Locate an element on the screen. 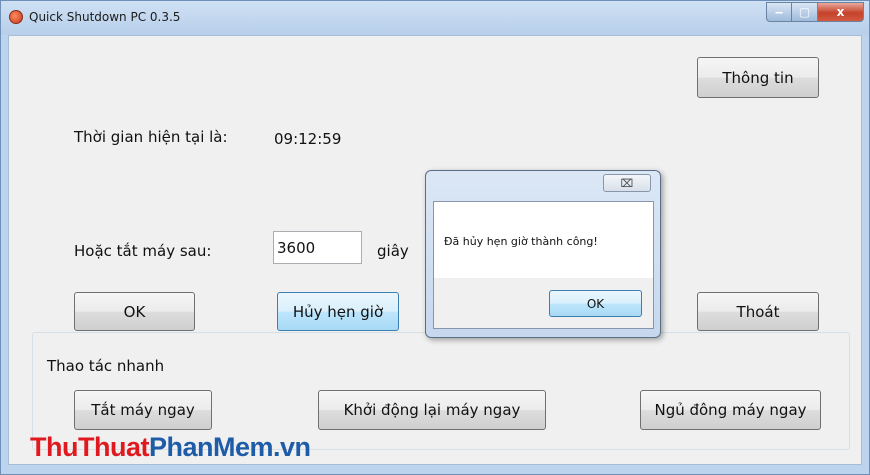  current-time-value: 09:12:59 is located at coordinates (308, 139).